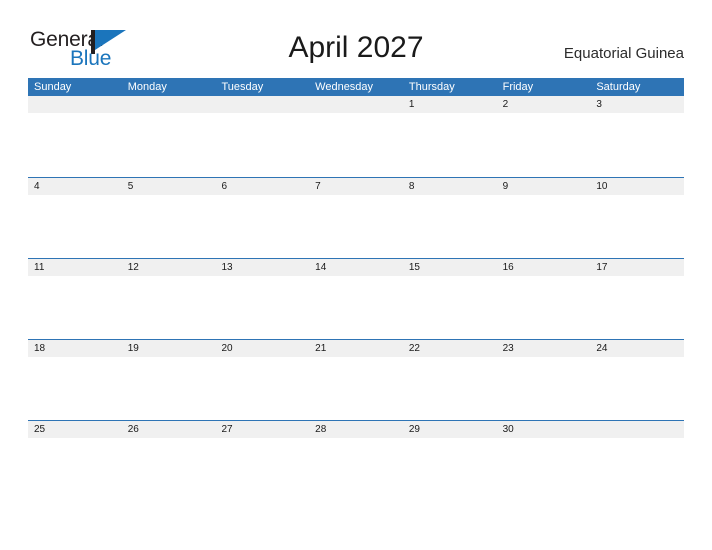  I want to click on day-number: 10, so click(602, 186).